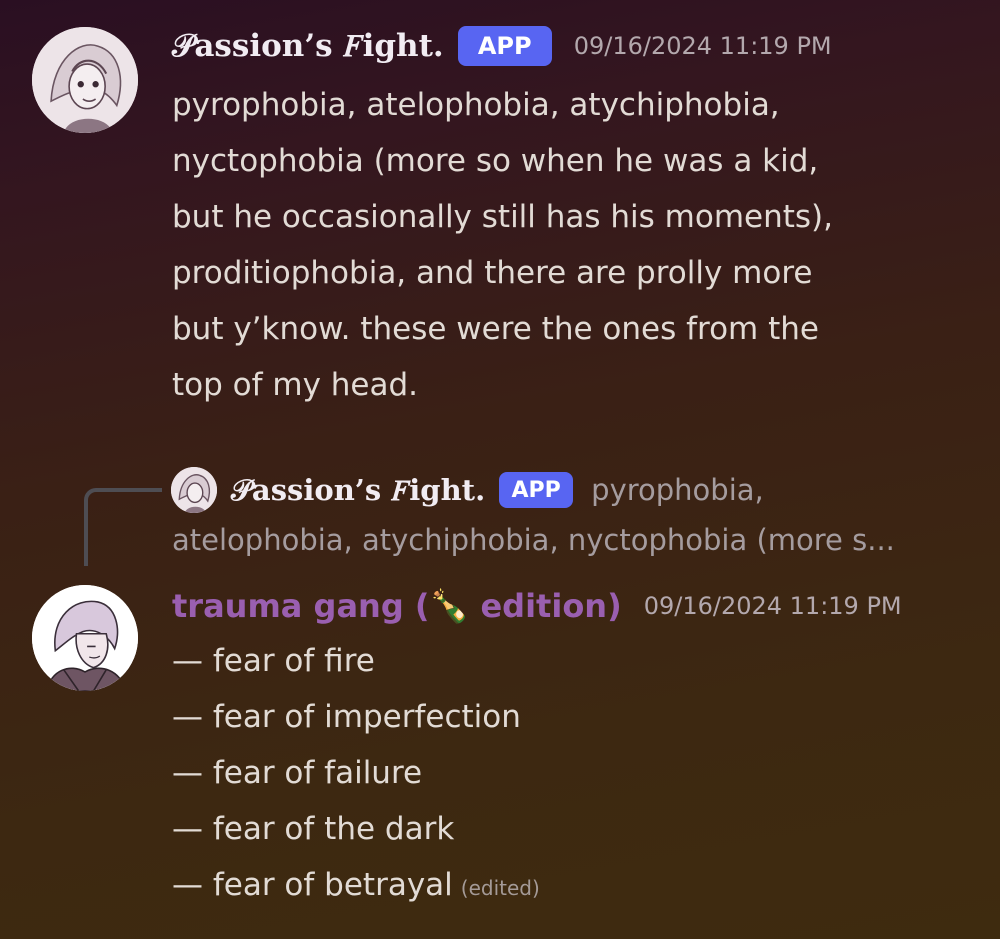 The width and height of the screenshot is (1000, 939). I want to click on reply-connector, so click(123, 527).